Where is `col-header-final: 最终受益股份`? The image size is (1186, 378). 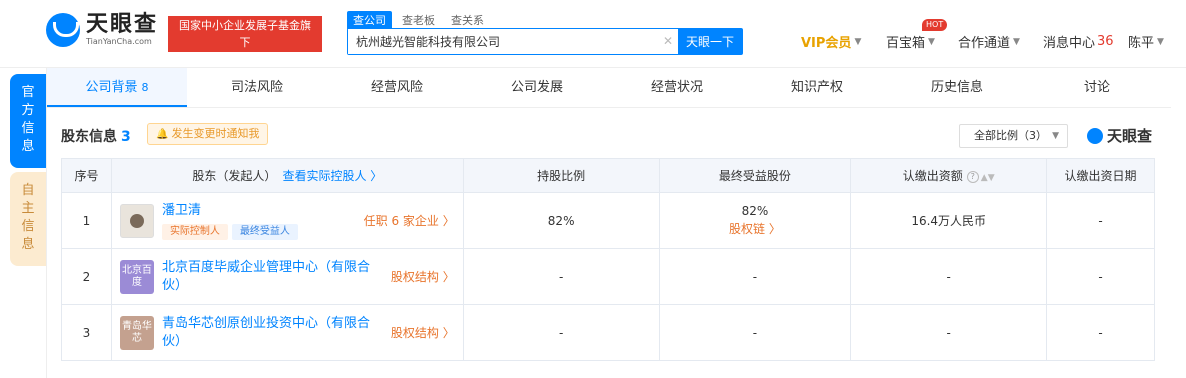
col-header-final: 最终受益股份 is located at coordinates (755, 175).